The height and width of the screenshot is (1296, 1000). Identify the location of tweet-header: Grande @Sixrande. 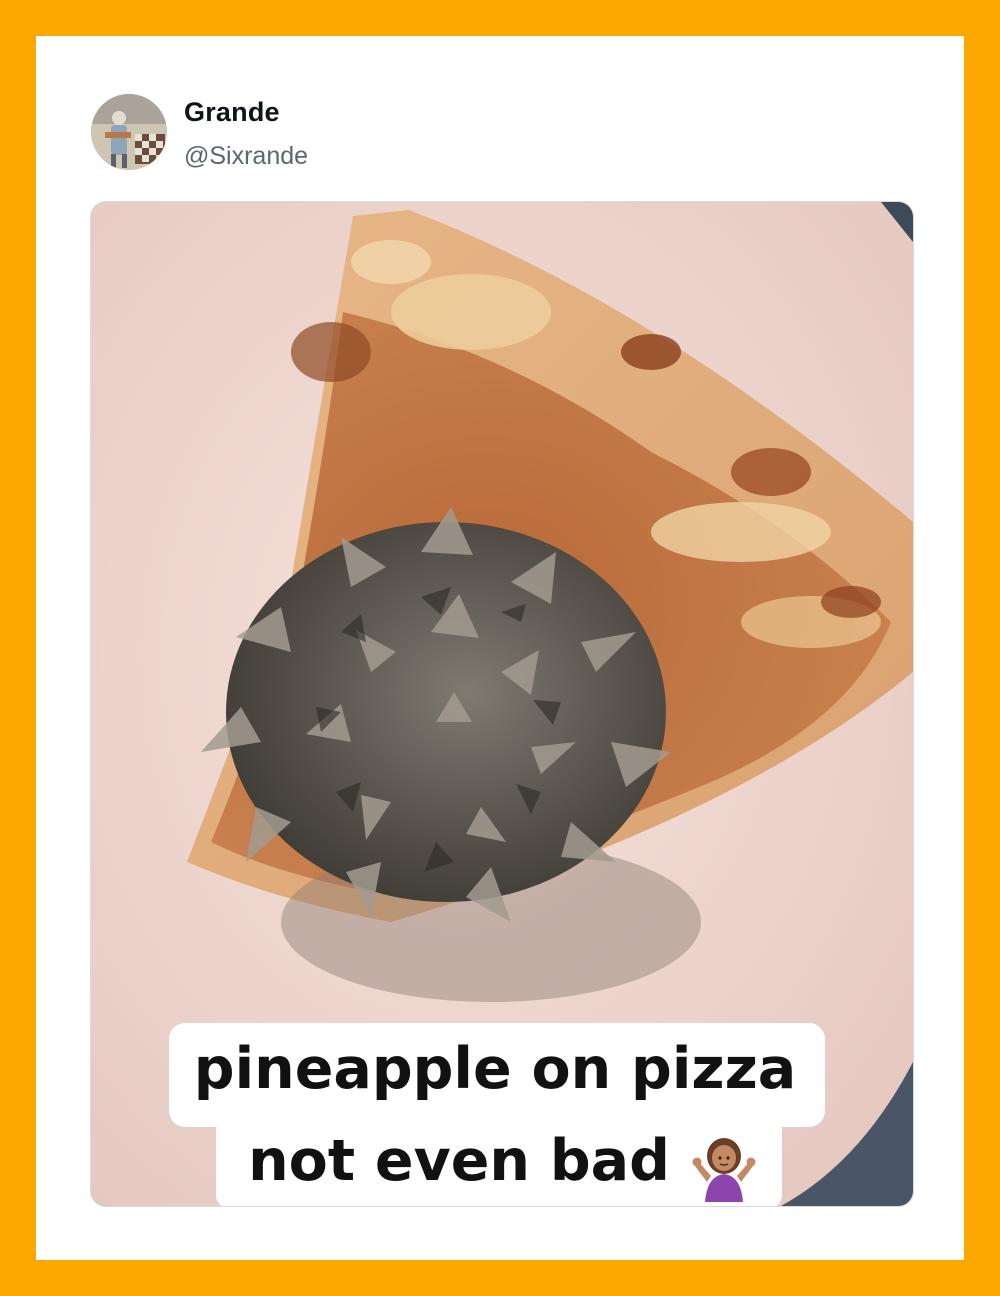
(391, 134).